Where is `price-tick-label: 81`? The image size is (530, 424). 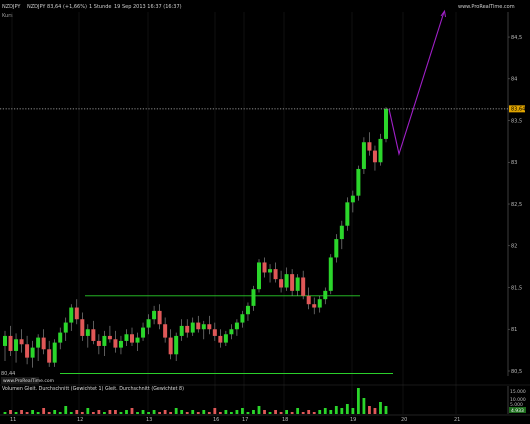 price-tick-label: 81 is located at coordinates (514, 330).